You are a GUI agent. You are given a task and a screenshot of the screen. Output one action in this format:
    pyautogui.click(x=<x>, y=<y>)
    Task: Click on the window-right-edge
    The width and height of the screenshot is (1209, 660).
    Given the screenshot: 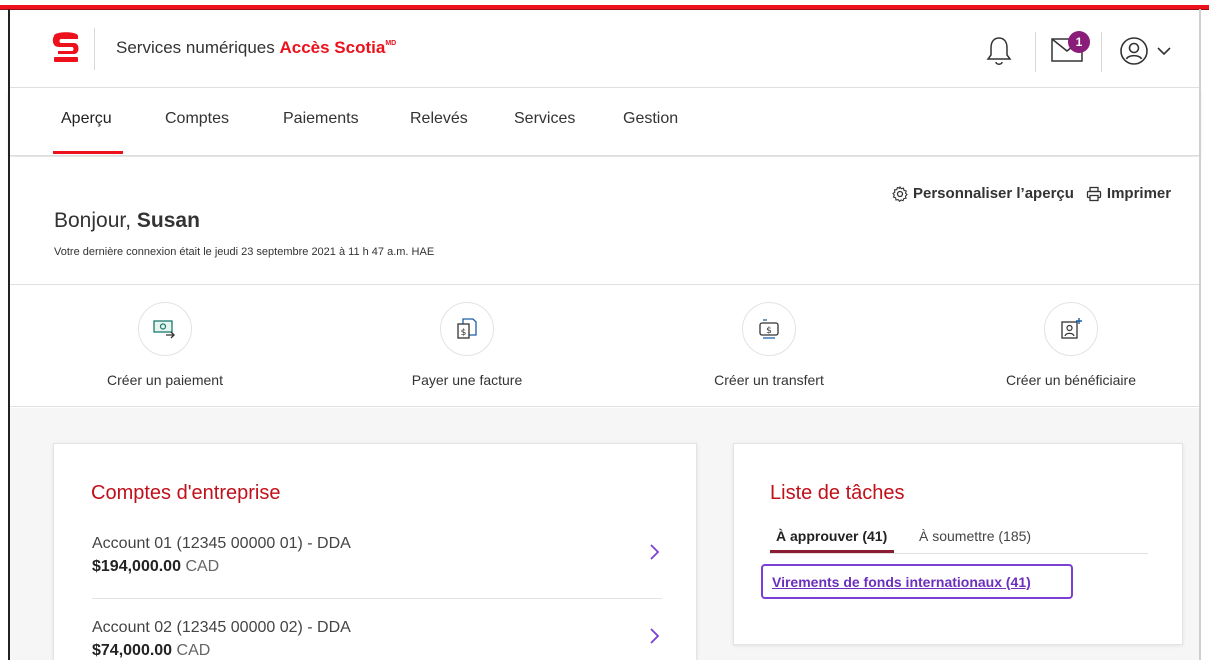 What is the action you would take?
    pyautogui.click(x=1200, y=334)
    